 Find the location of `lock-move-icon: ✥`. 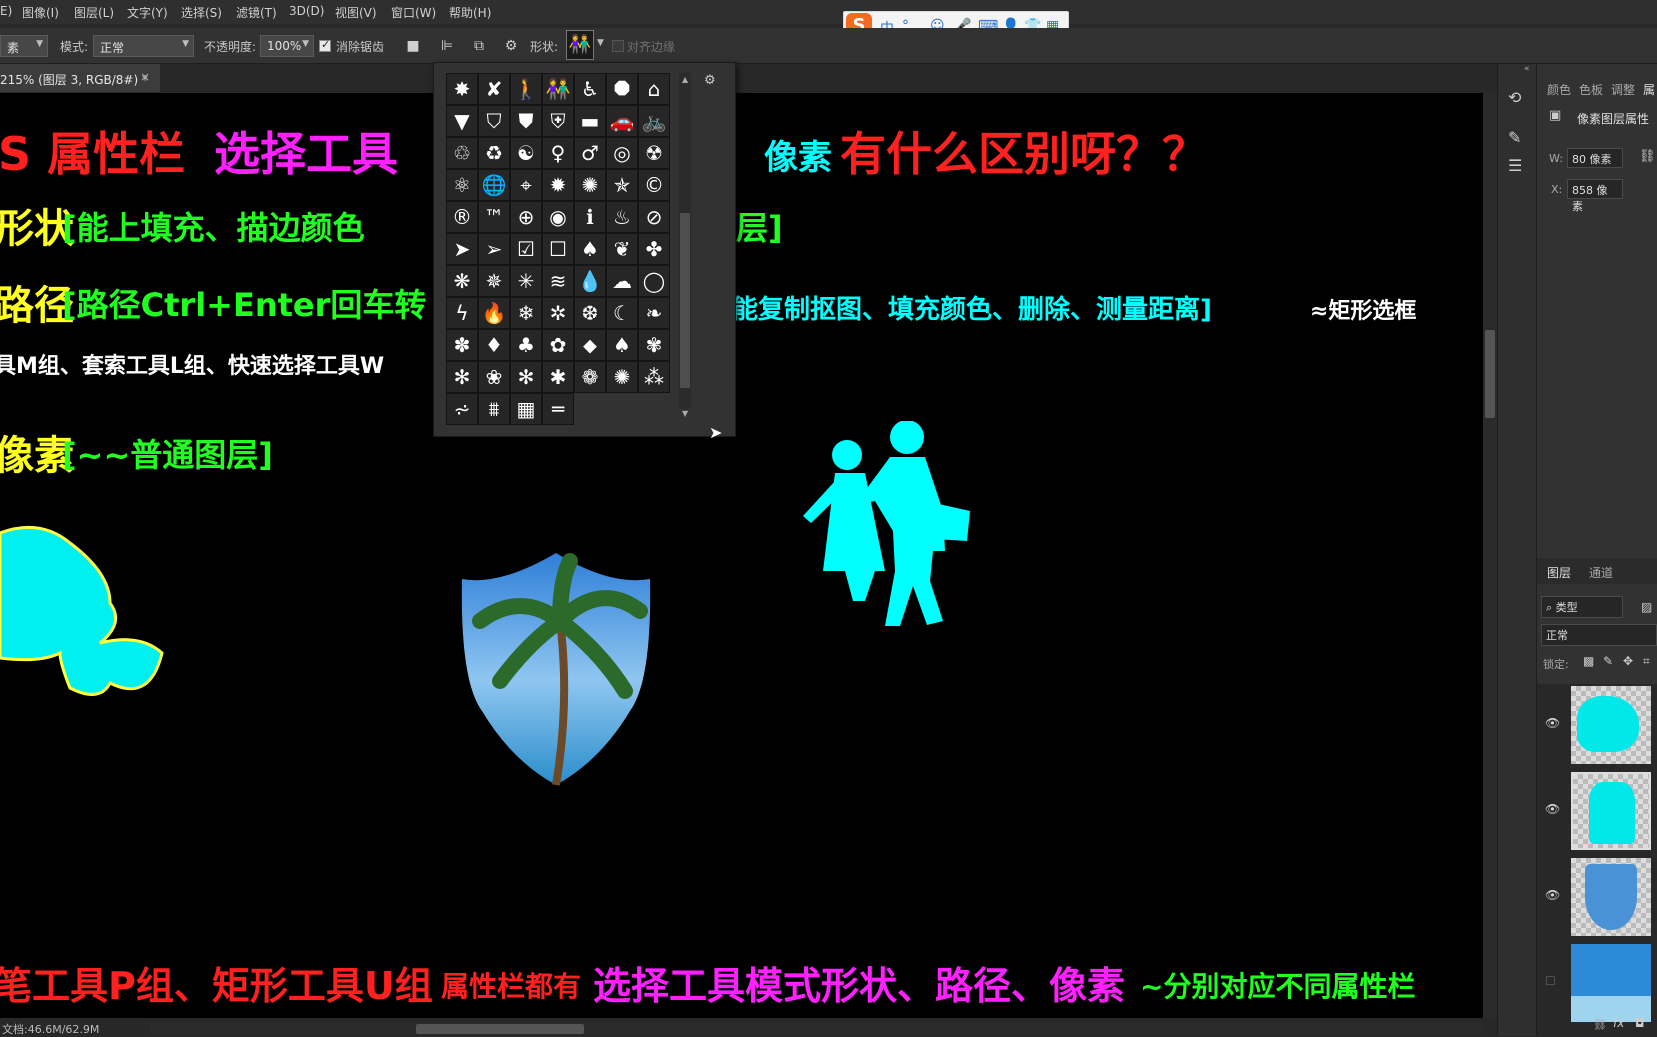

lock-move-icon: ✥ is located at coordinates (1628, 661).